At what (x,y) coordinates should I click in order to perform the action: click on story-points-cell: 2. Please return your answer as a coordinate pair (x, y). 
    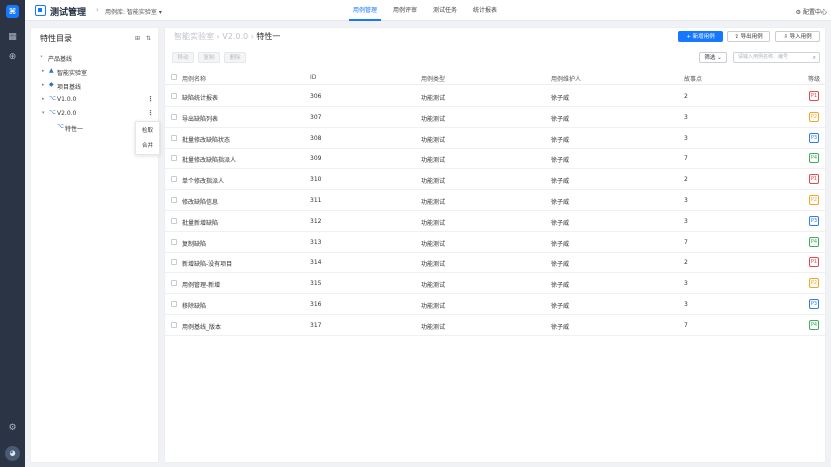
    Looking at the image, I should click on (686, 96).